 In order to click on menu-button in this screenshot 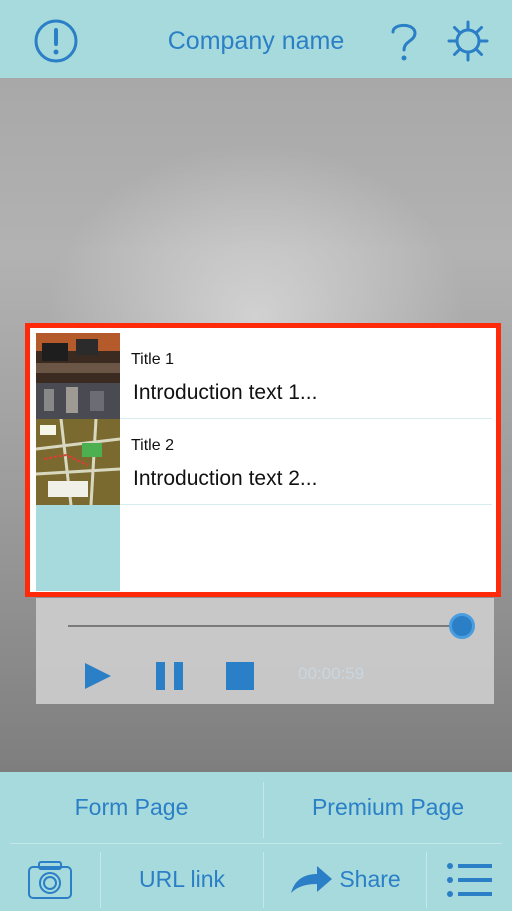, I will do `click(469, 879)`.